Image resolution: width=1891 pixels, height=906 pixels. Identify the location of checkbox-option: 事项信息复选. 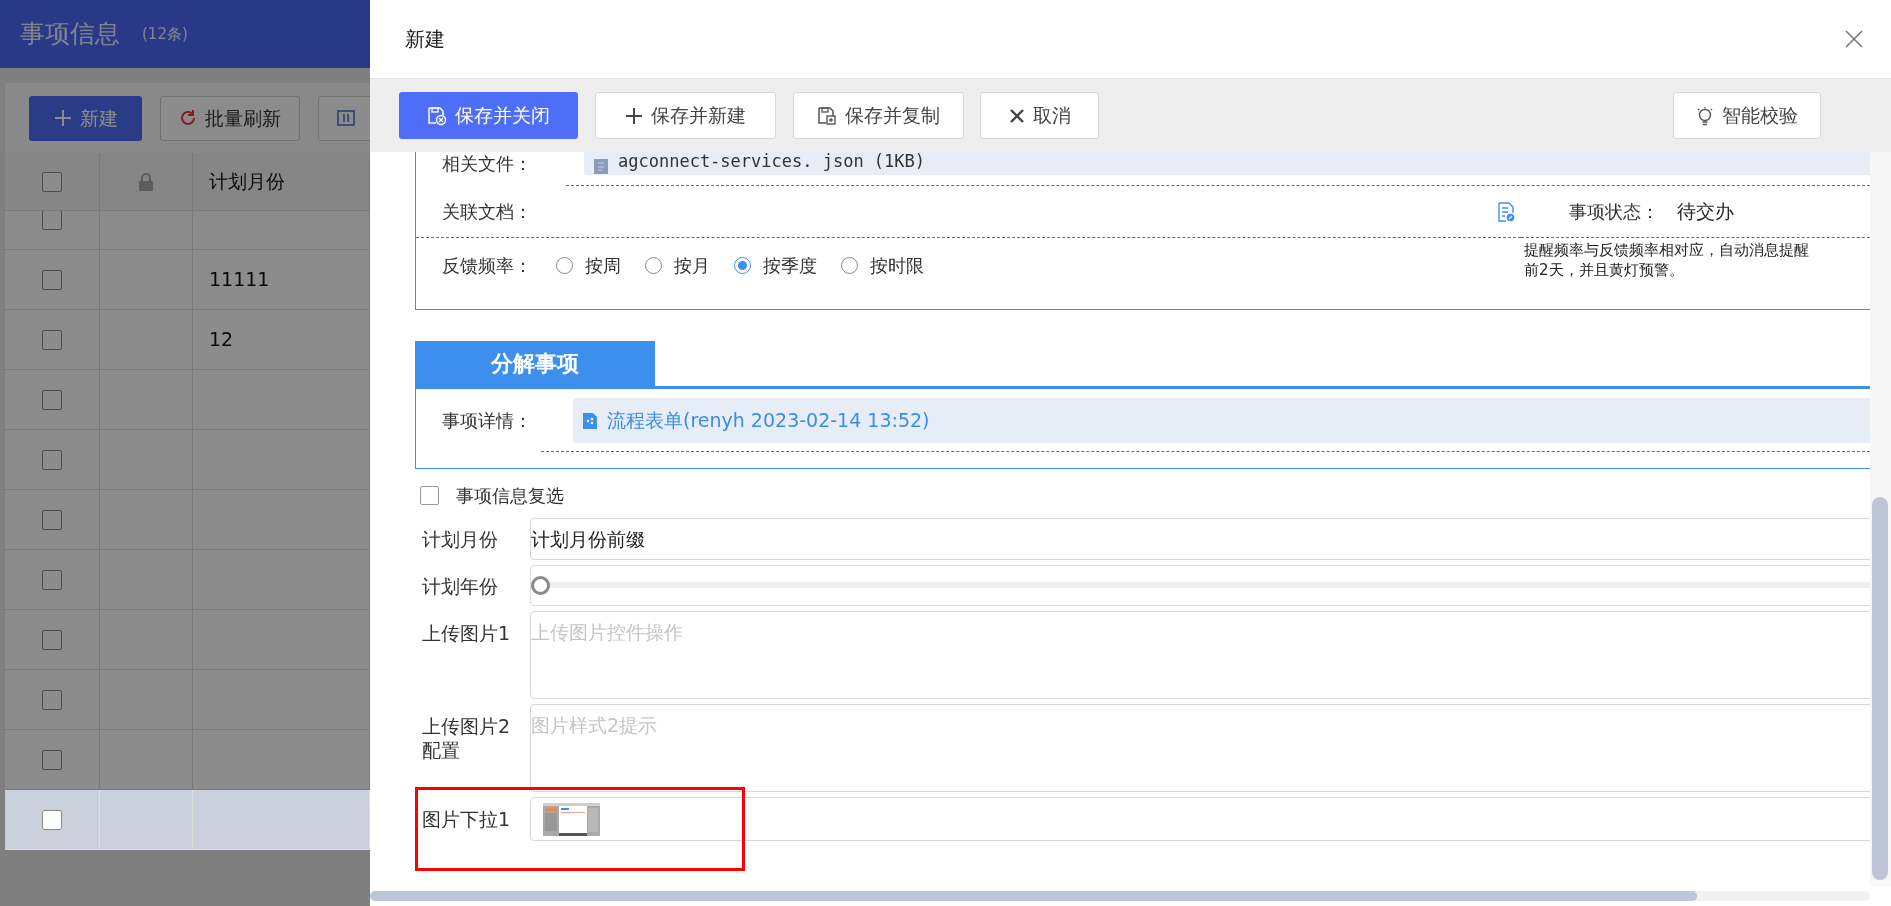
(492, 495).